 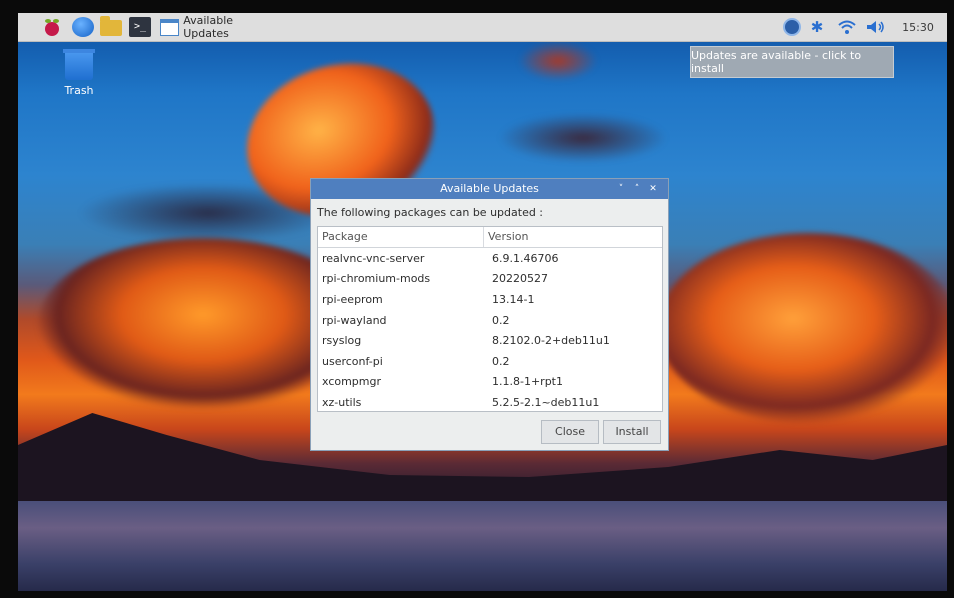 I want to click on web-browser-icon, so click(x=83, y=27).